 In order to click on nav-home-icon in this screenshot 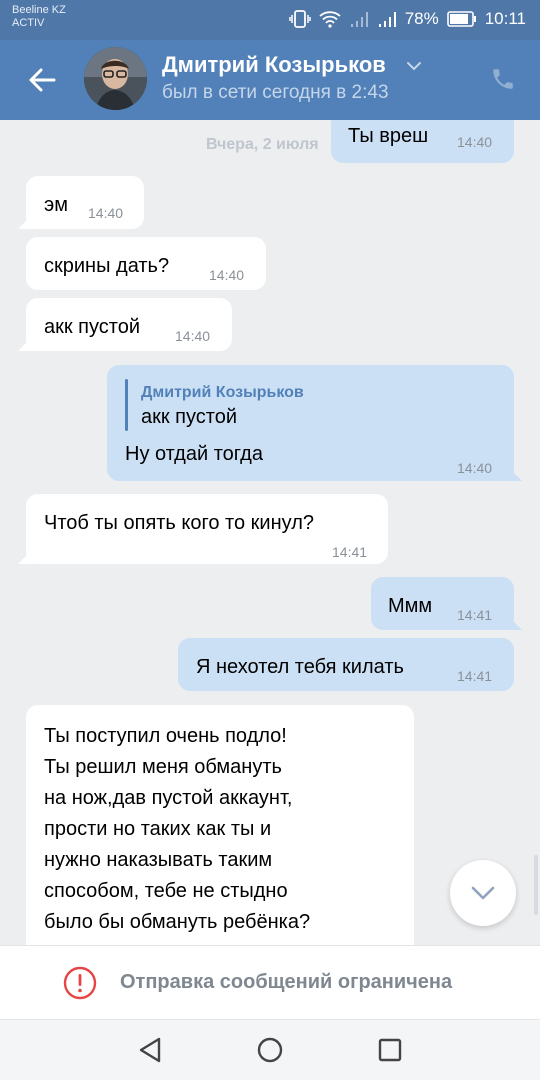, I will do `click(270, 1050)`.